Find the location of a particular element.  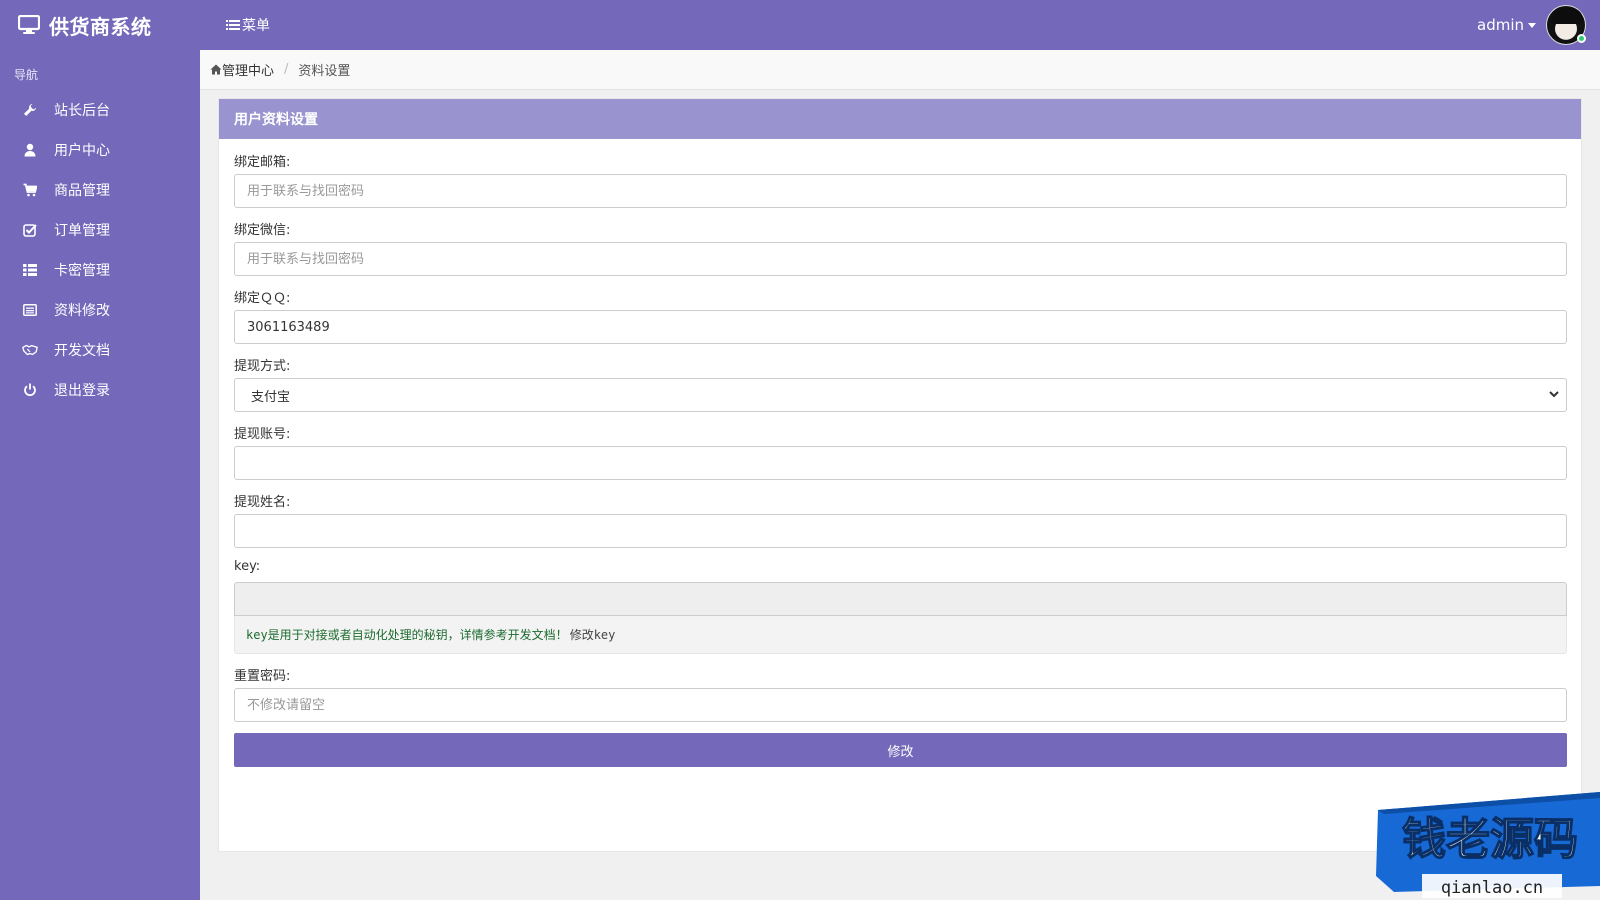

sidebar-item-logout: 退出登录 is located at coordinates (100, 390).